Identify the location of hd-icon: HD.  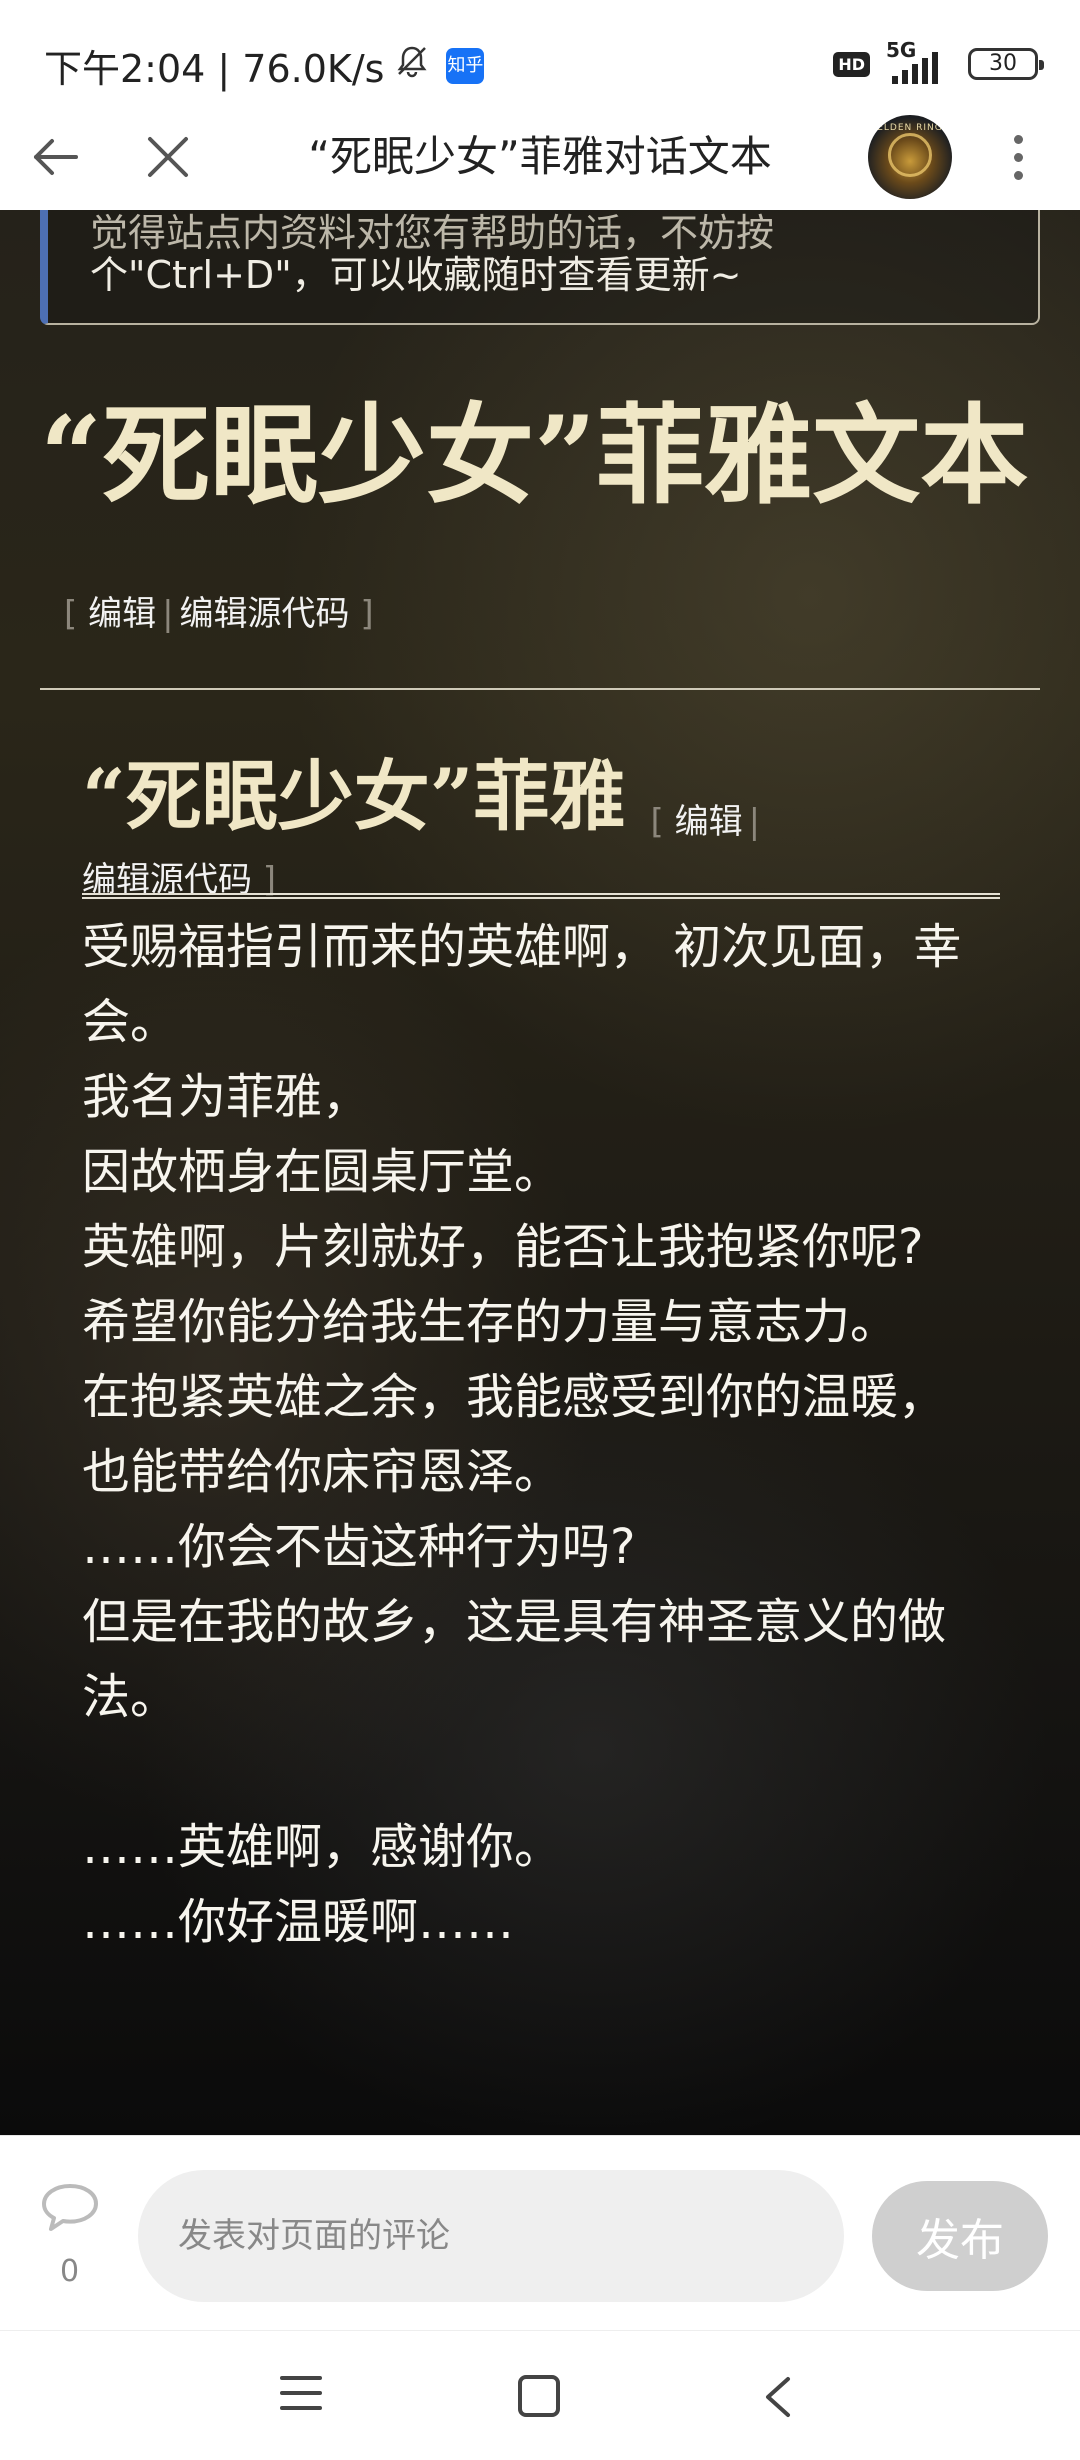
(851, 64).